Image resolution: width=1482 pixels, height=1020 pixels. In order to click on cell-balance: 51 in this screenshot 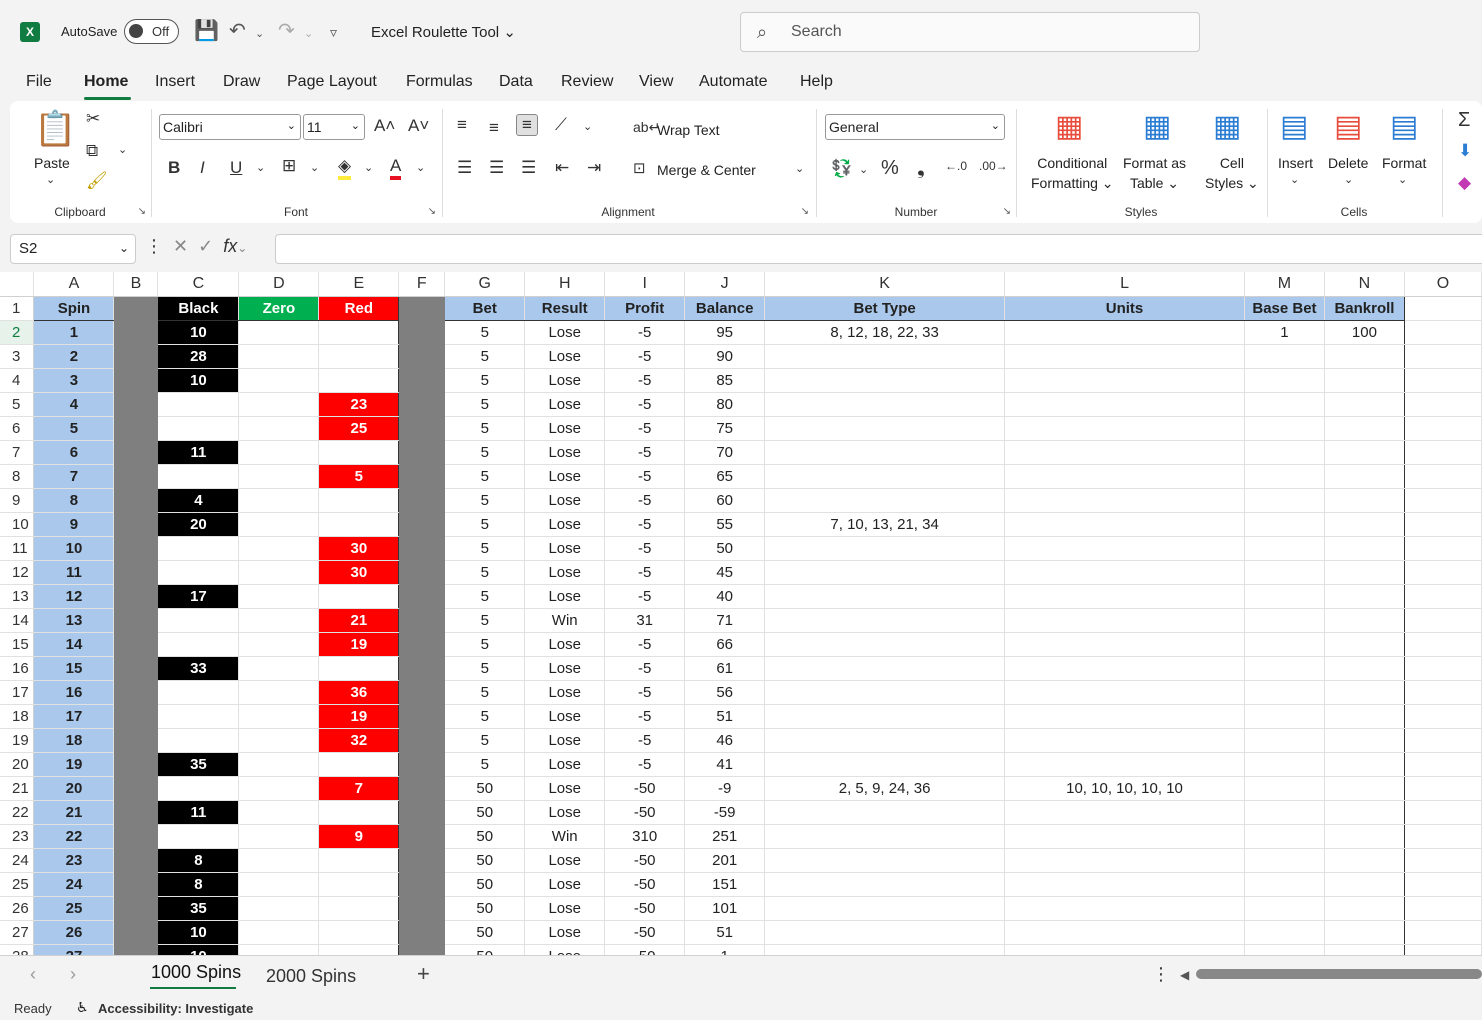, I will do `click(725, 716)`.